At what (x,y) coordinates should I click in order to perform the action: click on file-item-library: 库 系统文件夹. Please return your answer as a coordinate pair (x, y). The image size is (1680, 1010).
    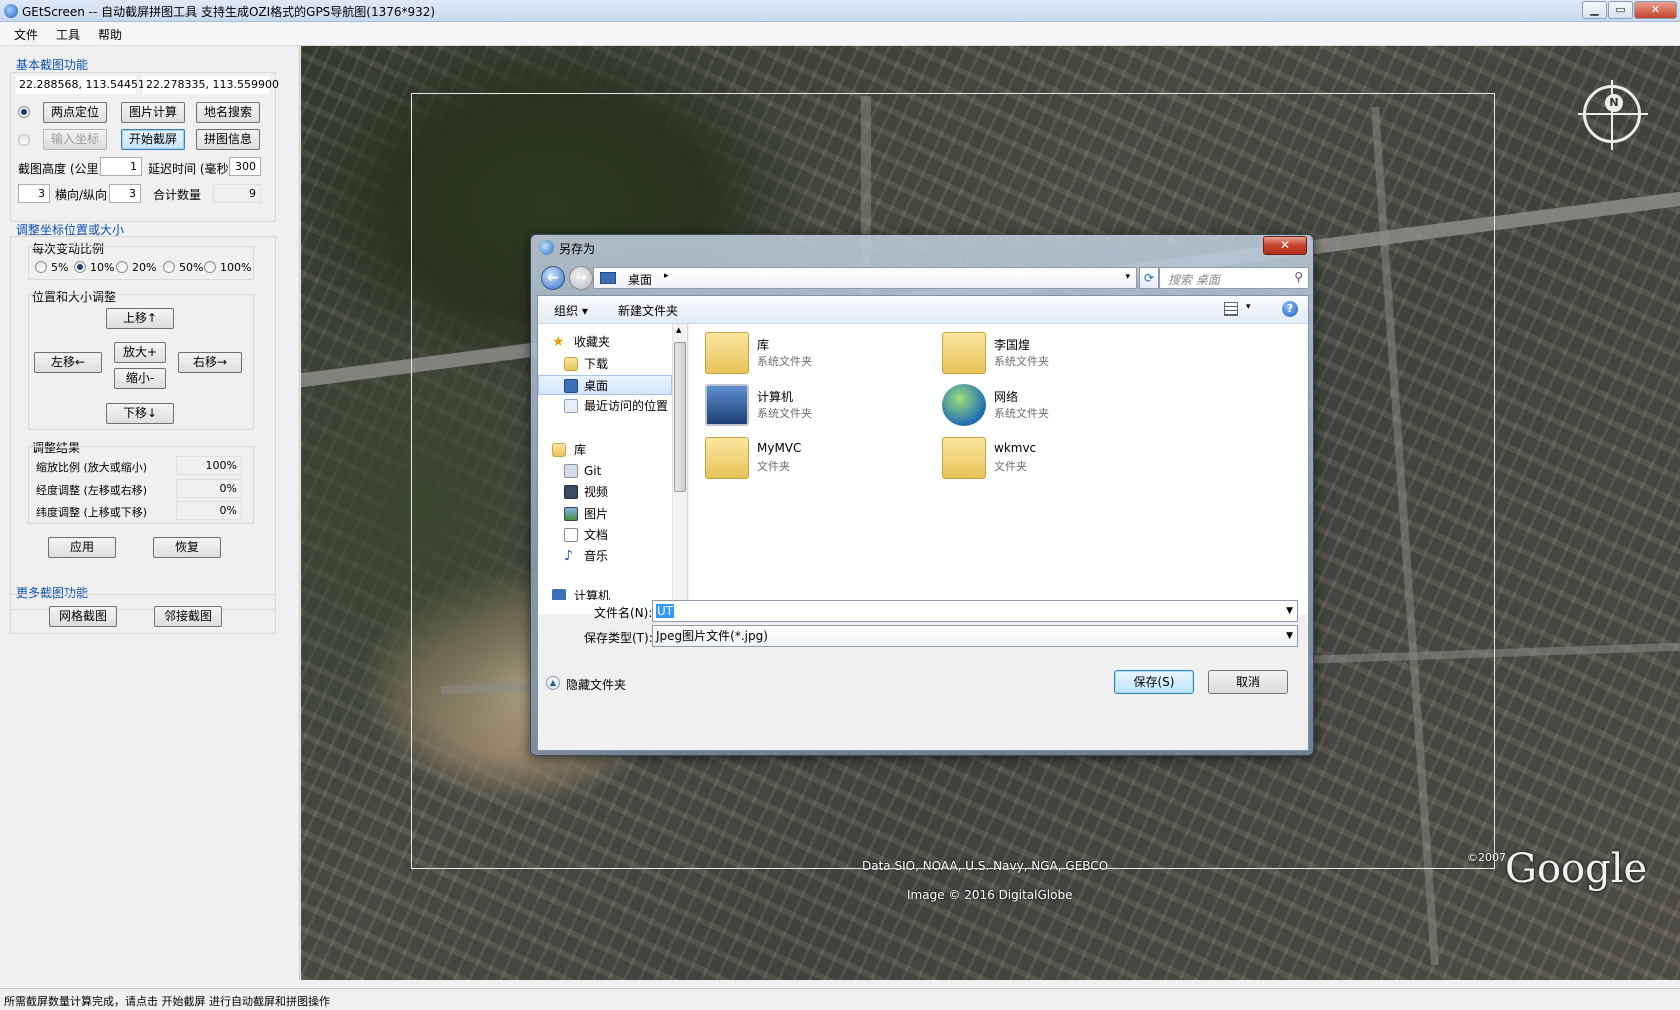
    Looking at the image, I should click on (820, 353).